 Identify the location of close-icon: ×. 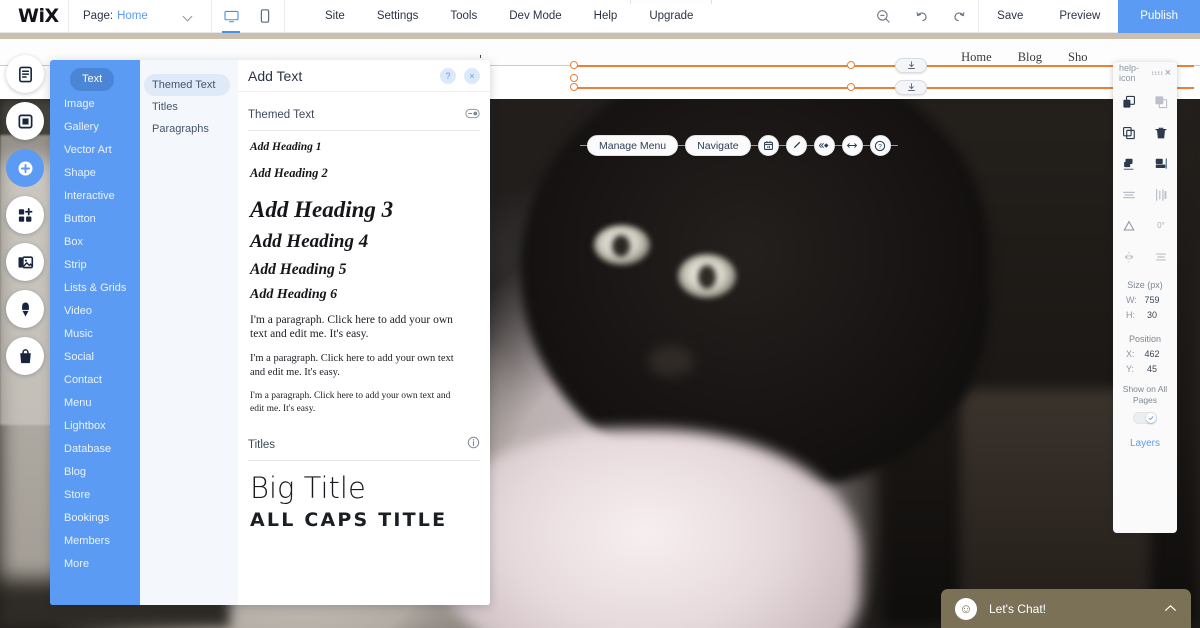
(1168, 73).